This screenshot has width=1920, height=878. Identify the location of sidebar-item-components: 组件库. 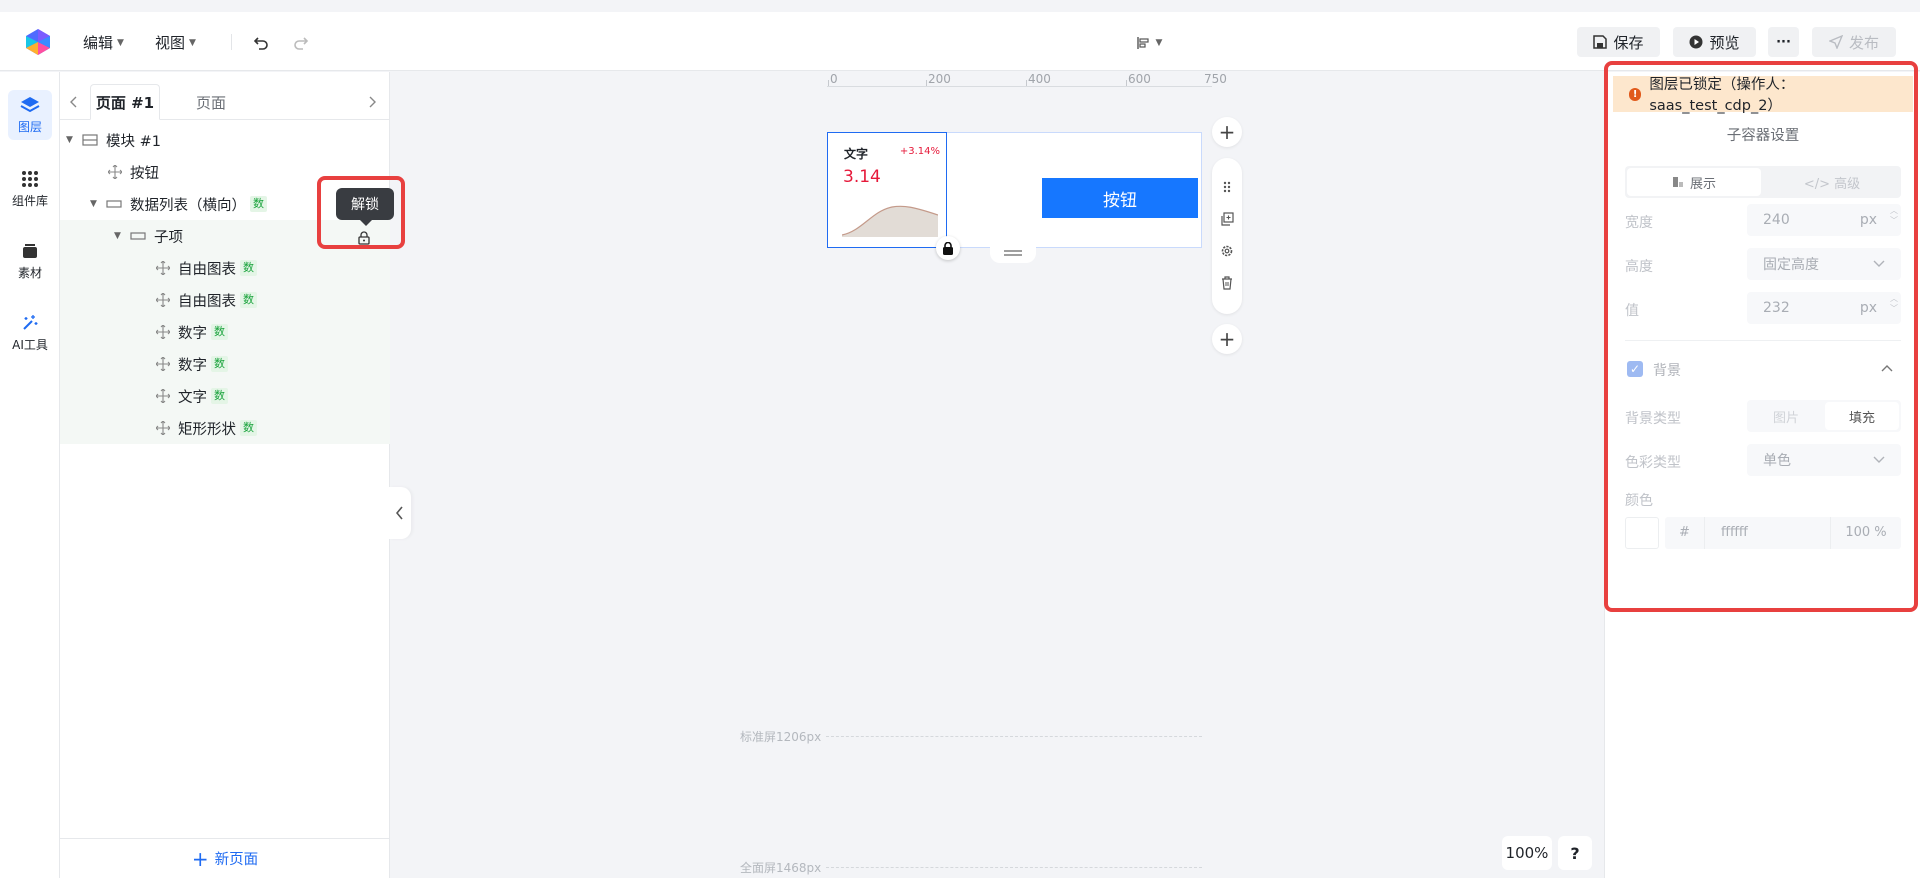
(30, 189).